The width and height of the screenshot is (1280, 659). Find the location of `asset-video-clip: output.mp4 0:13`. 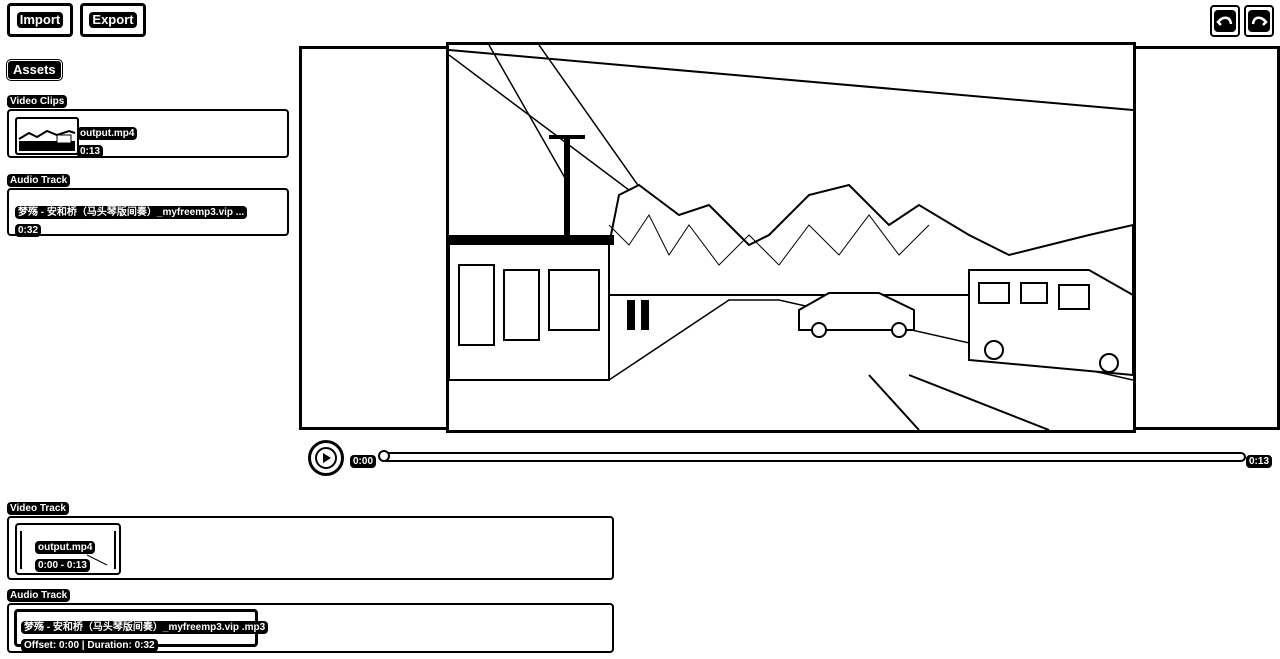

asset-video-clip: output.mp4 0:13 is located at coordinates (148, 133).